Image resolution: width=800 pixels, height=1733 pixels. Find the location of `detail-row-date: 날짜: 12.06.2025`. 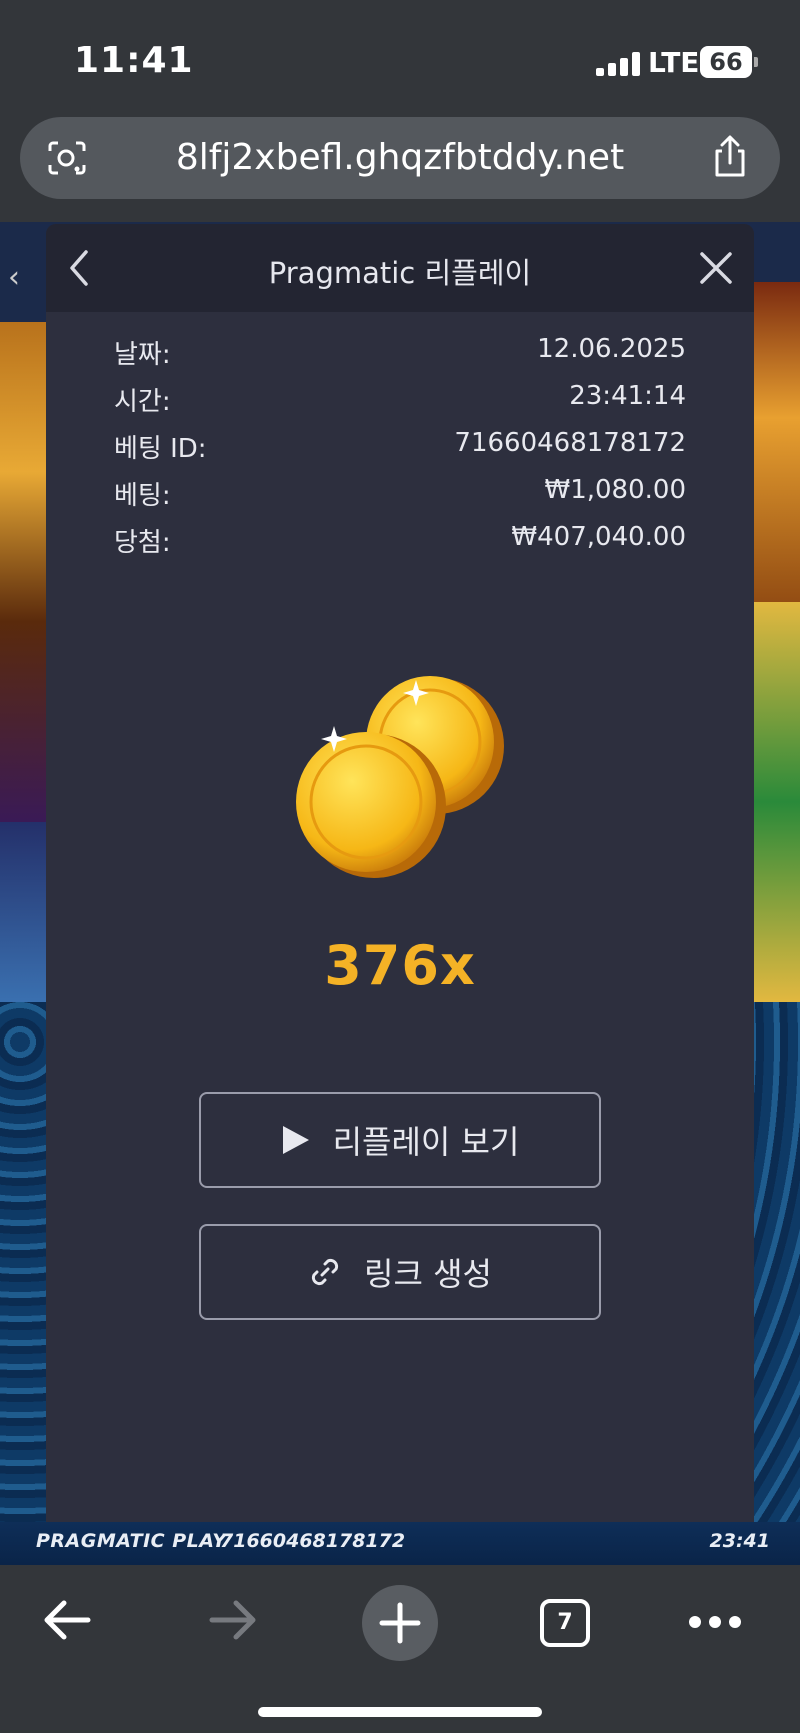

detail-row-date: 날짜: 12.06.2025 is located at coordinates (400, 354).